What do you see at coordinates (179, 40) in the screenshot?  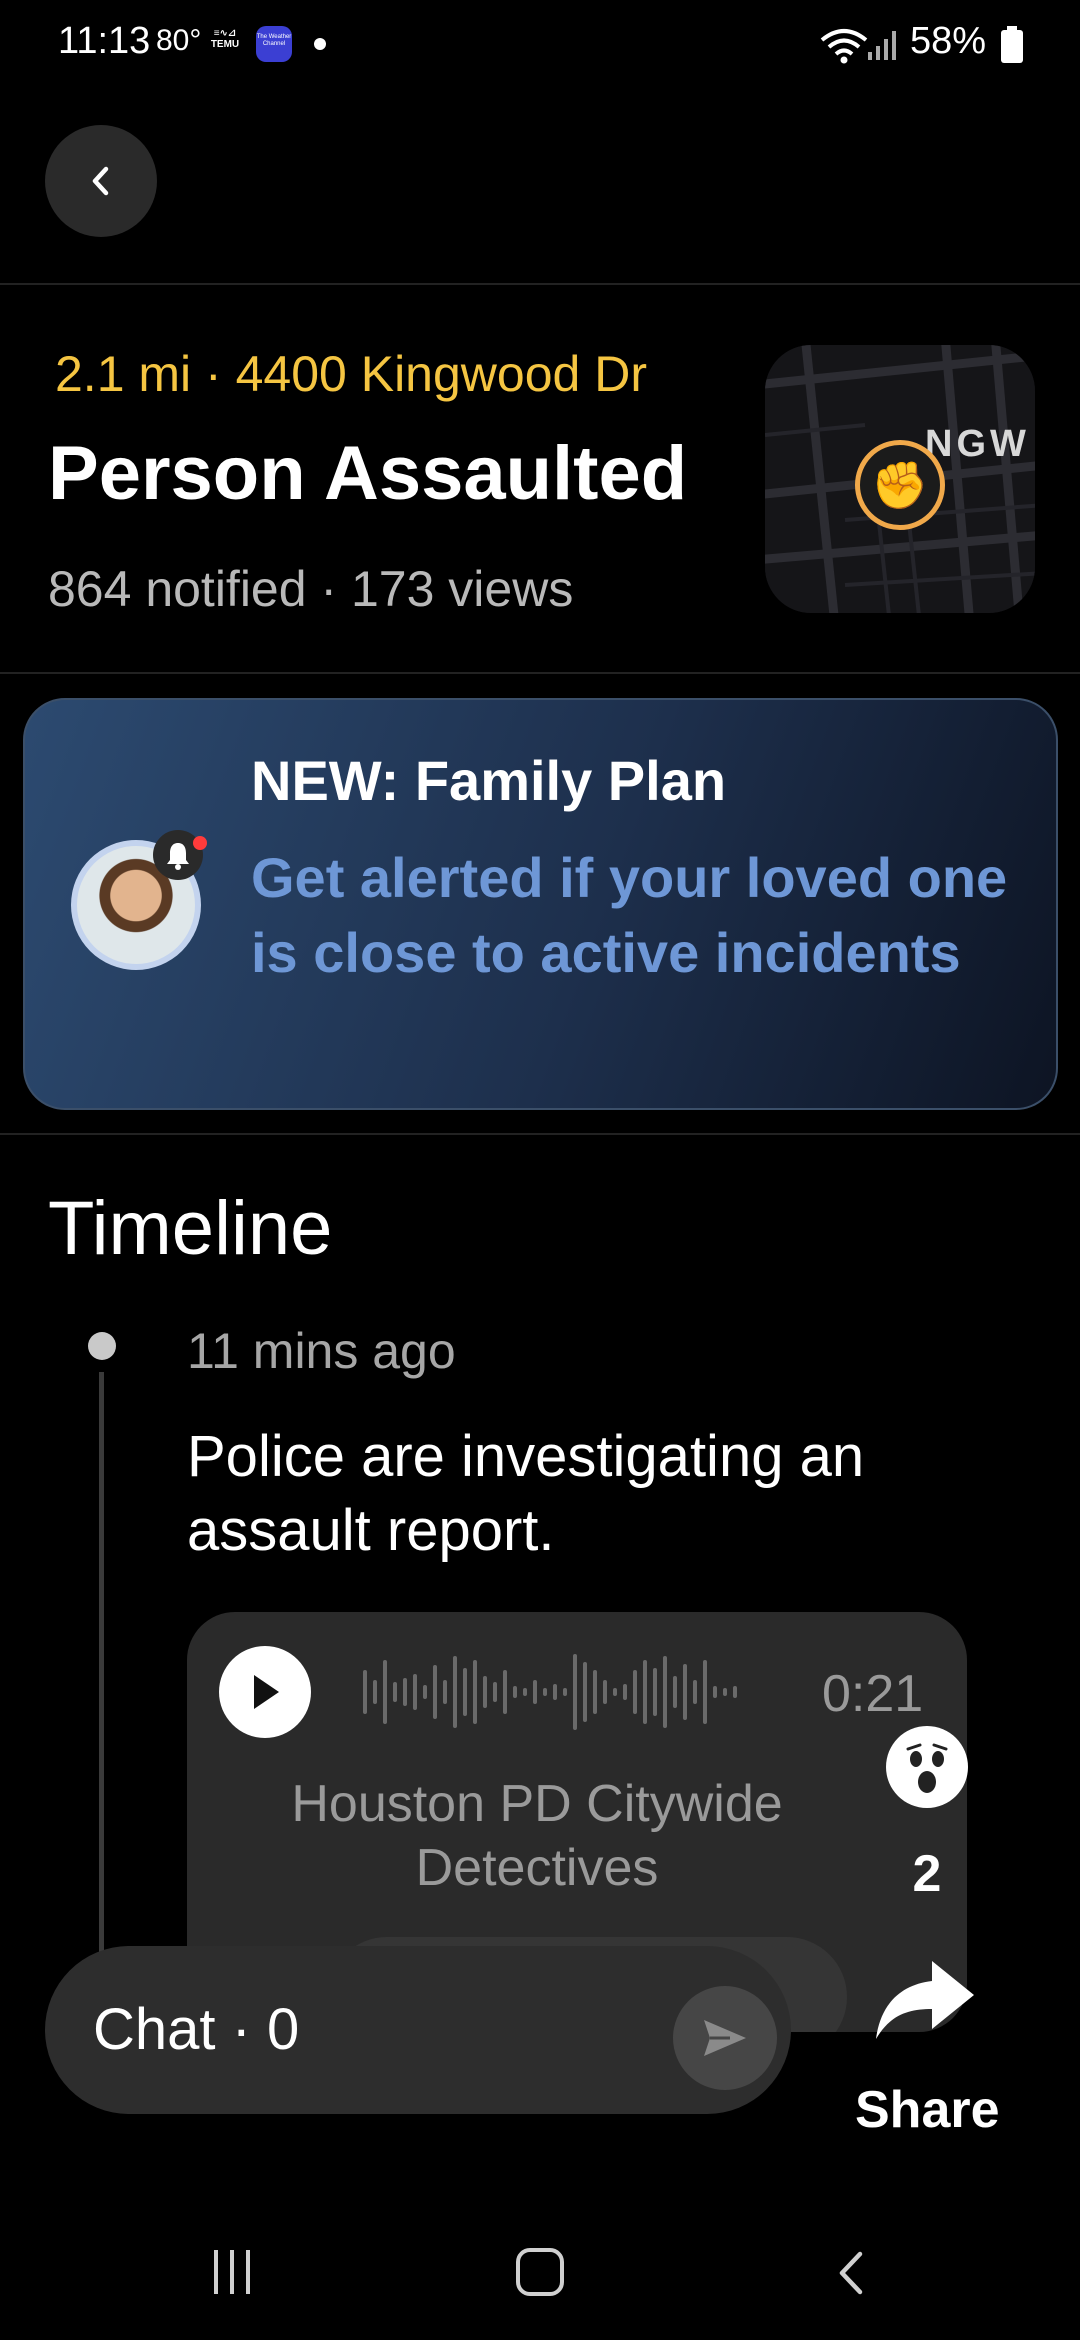 I see `status-temperature: 80°` at bounding box center [179, 40].